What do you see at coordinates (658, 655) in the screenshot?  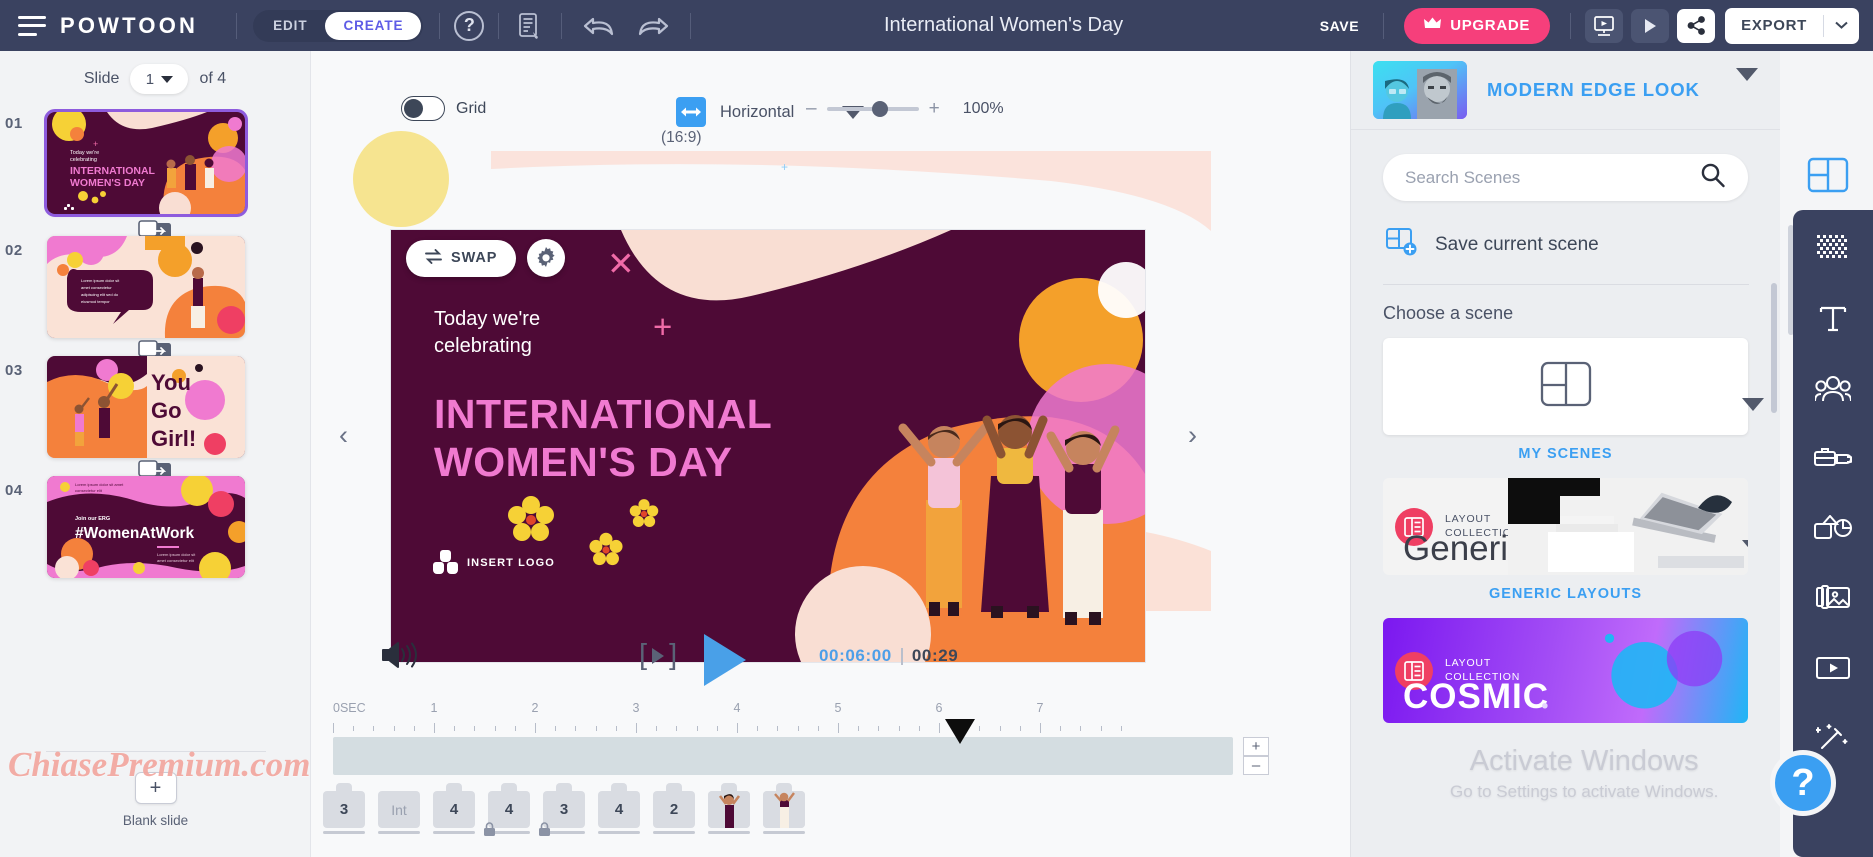 I see `frame-play-icon: [ ]` at bounding box center [658, 655].